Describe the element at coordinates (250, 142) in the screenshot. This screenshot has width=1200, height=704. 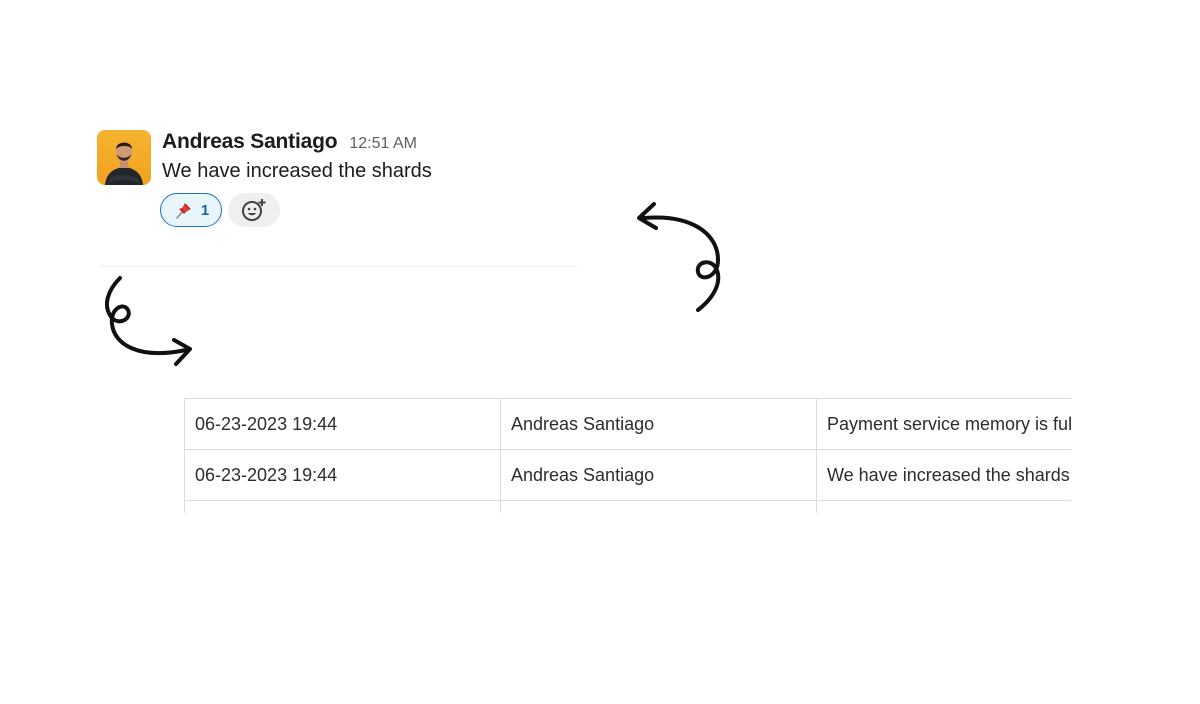
I see `sender-name: Andreas Santiago` at that location.